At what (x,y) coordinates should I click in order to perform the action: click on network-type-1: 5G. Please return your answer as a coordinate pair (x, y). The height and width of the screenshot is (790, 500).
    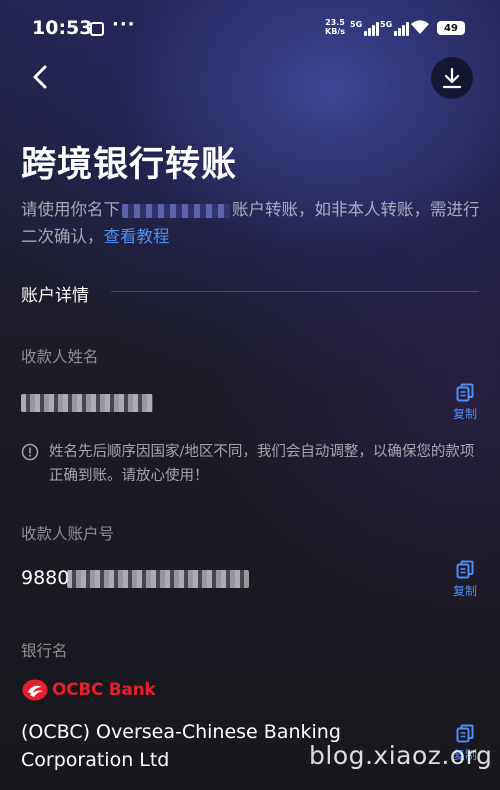
    Looking at the image, I should click on (356, 24).